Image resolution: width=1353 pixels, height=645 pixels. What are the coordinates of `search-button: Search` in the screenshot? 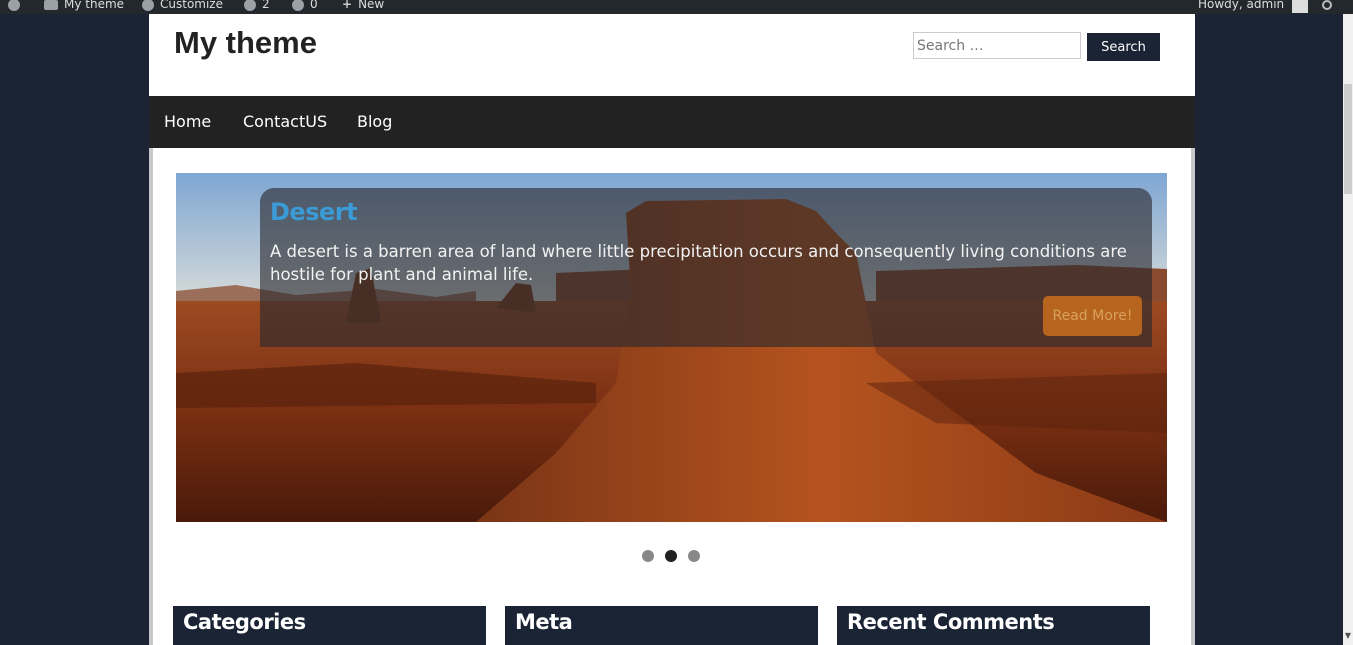 It's located at (1123, 47).